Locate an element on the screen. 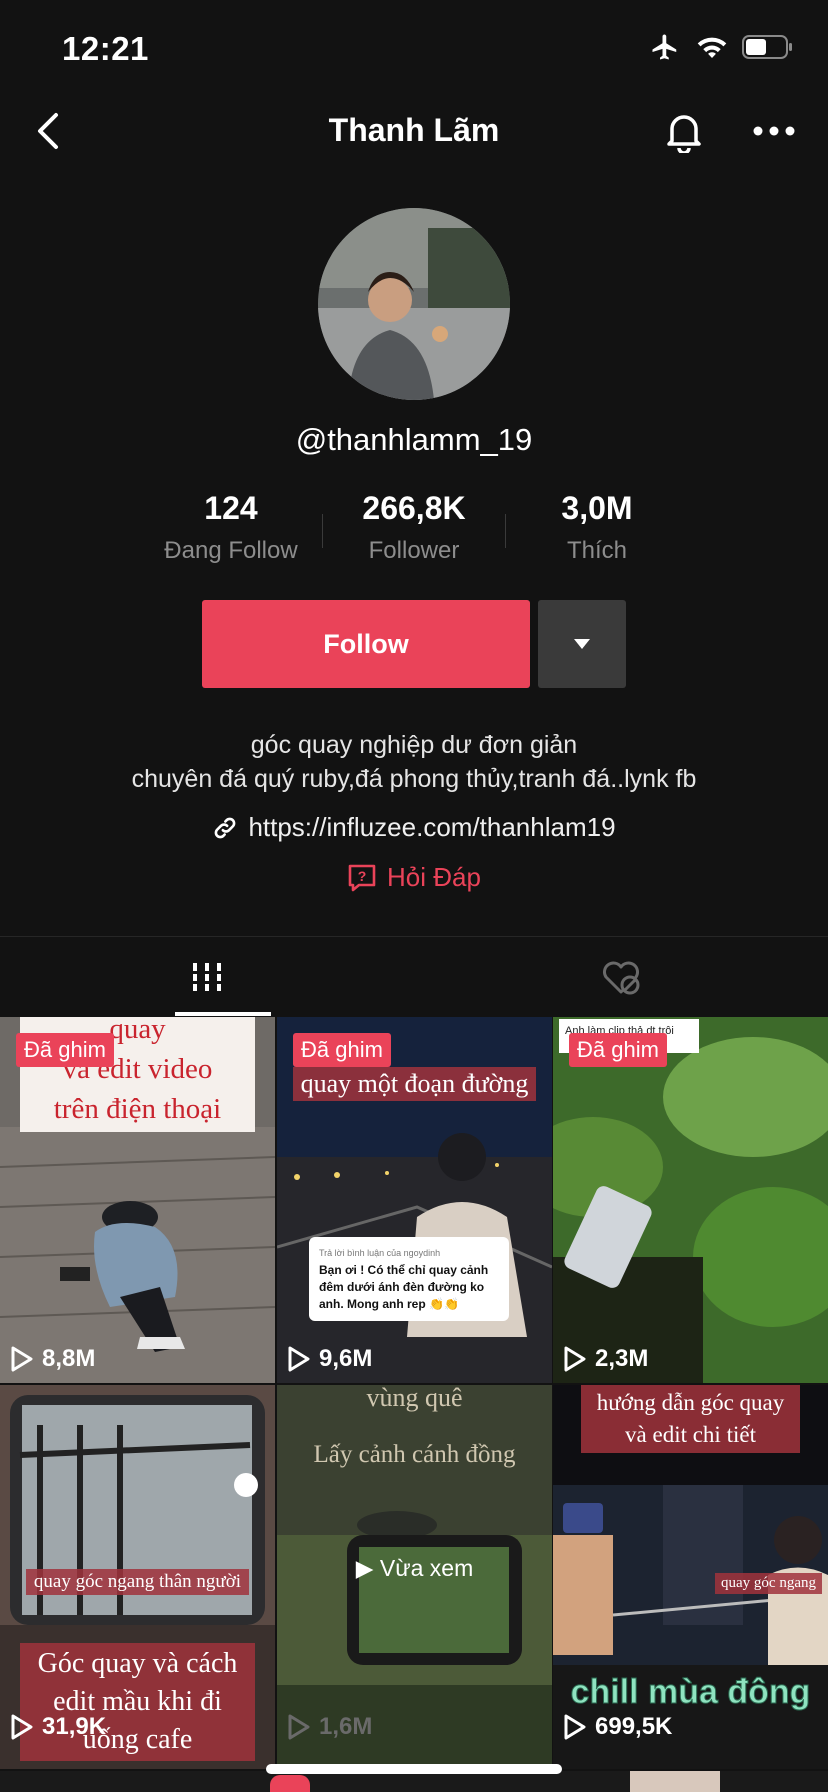 The height and width of the screenshot is (1792, 828). next-row-peek is located at coordinates (414, 1781).